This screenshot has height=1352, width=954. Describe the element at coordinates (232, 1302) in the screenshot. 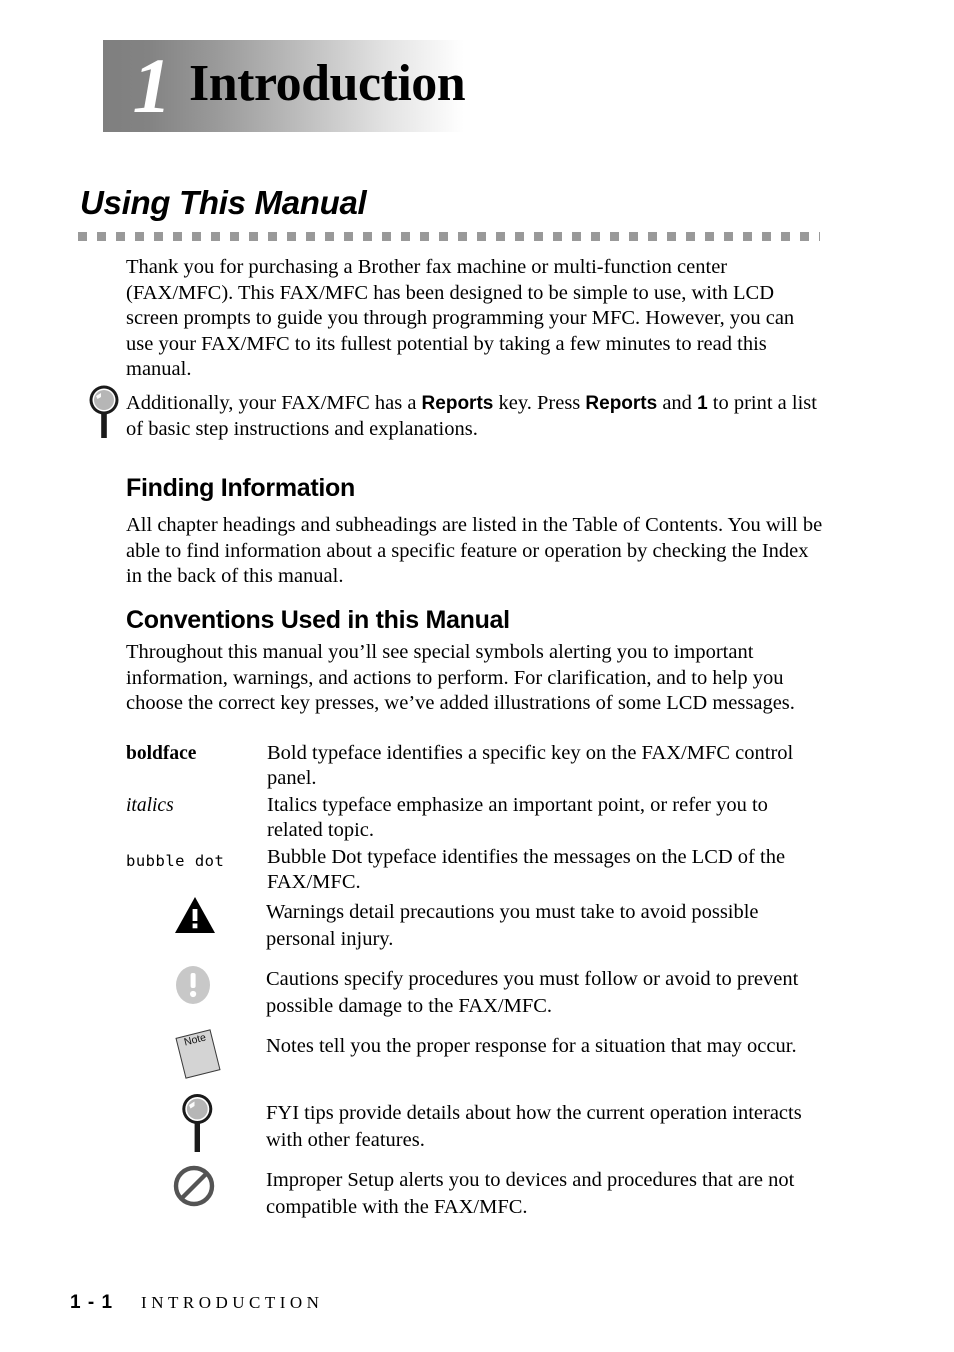

I see `footer-chapter-name: INTRODUCTION` at that location.